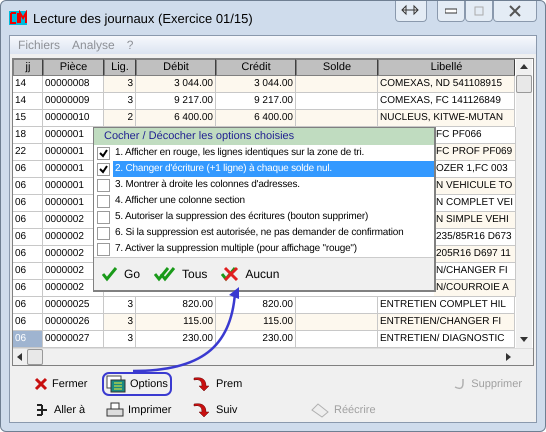 This screenshot has height=432, width=546. What do you see at coordinates (475, 135) in the screenshot?
I see `table-cell: FC PF066` at bounding box center [475, 135].